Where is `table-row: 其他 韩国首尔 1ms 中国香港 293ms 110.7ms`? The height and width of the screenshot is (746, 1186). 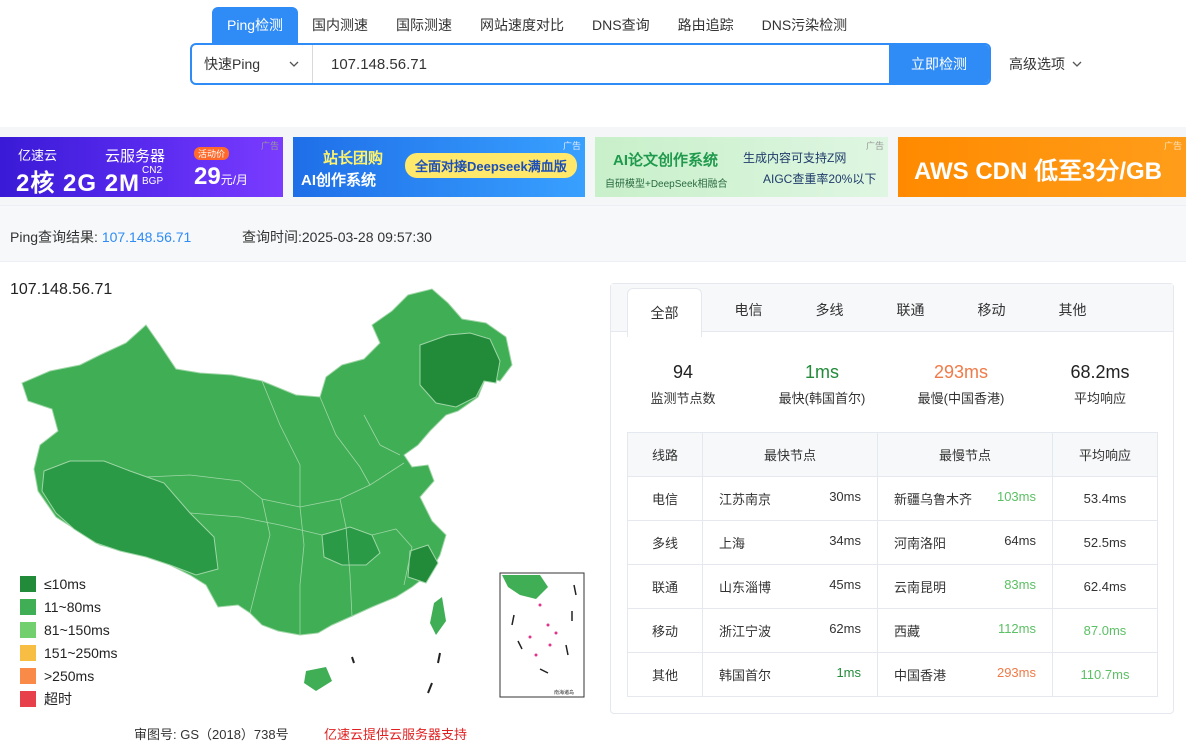
table-row: 其他 韩国首尔 1ms 中国香港 293ms 110.7ms is located at coordinates (892, 674).